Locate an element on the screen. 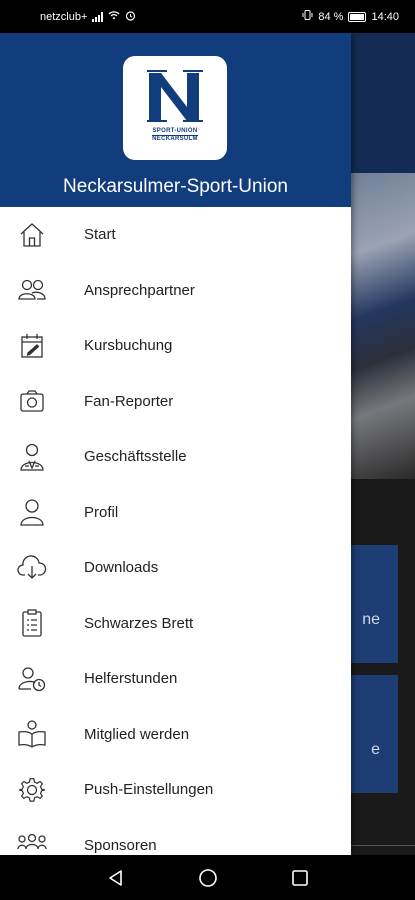  menu-item-helferstunden: Helferstunden is located at coordinates (175, 679).